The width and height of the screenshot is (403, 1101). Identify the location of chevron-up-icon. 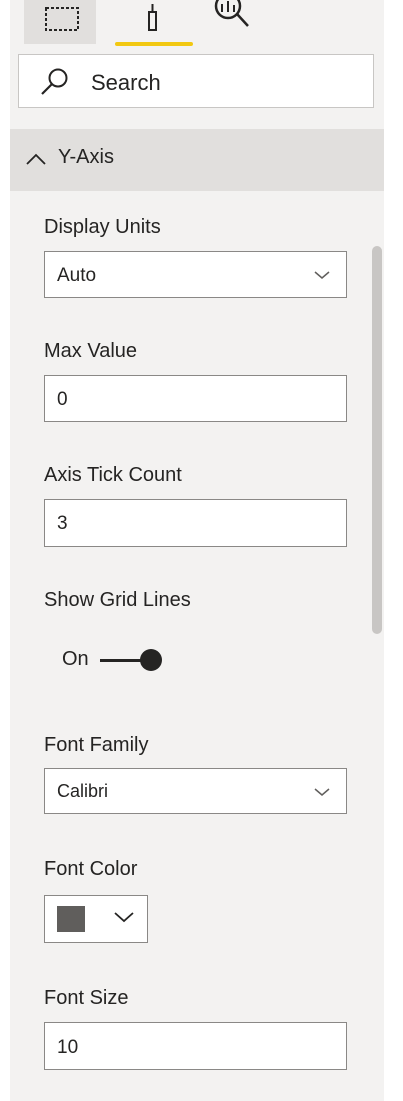
(36, 159).